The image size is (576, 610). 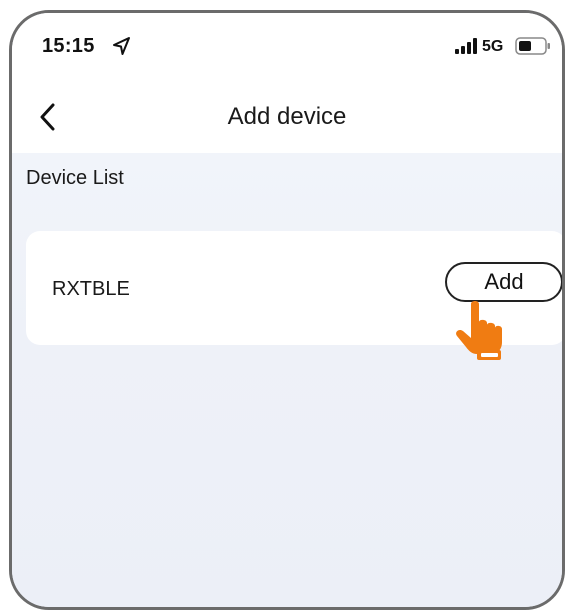 I want to click on status-time: 15:15, so click(x=68, y=46).